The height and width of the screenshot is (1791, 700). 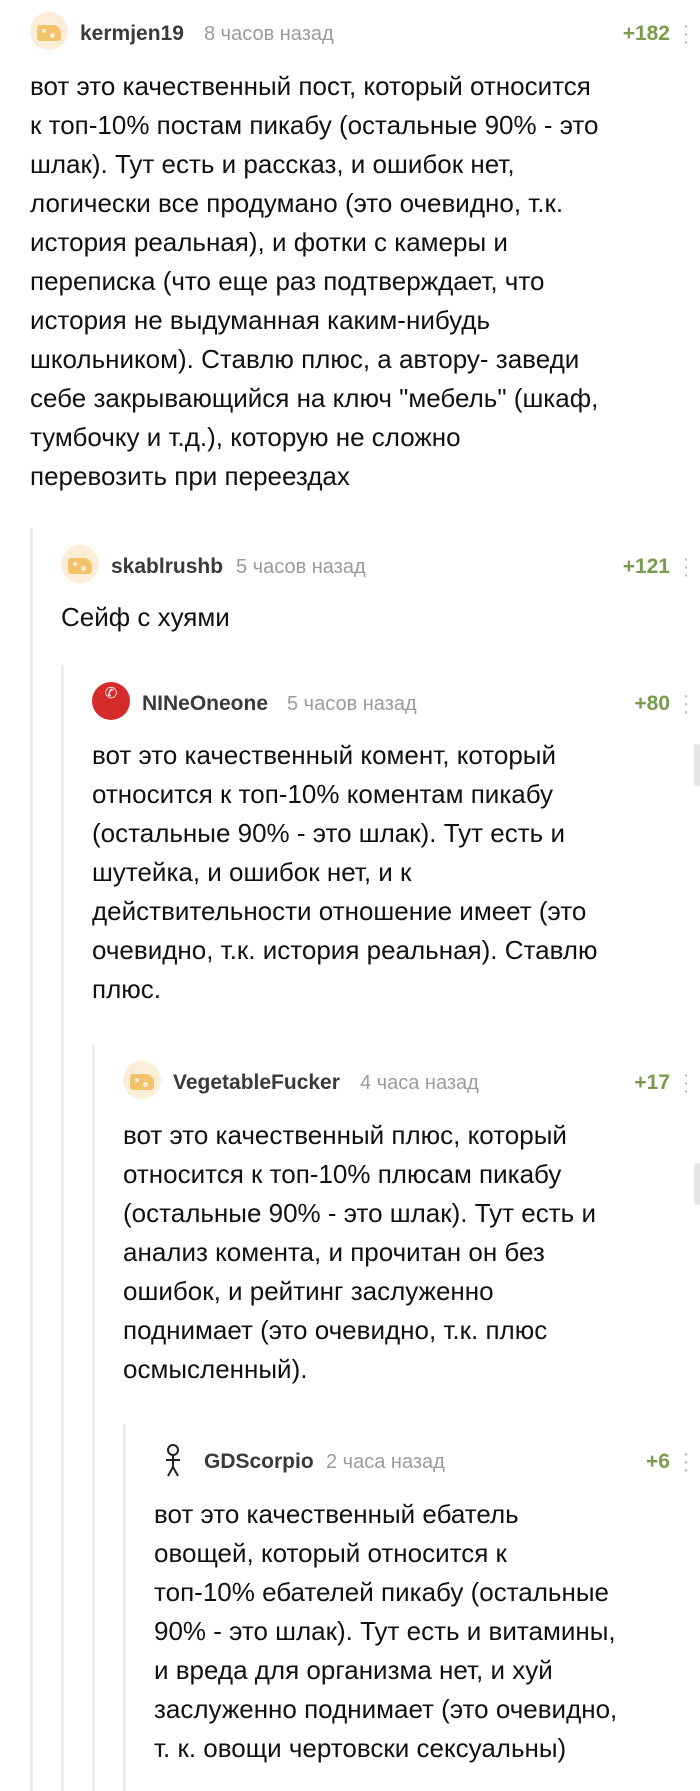 I want to click on comment-text: Сейф с хуями, so click(x=145, y=617).